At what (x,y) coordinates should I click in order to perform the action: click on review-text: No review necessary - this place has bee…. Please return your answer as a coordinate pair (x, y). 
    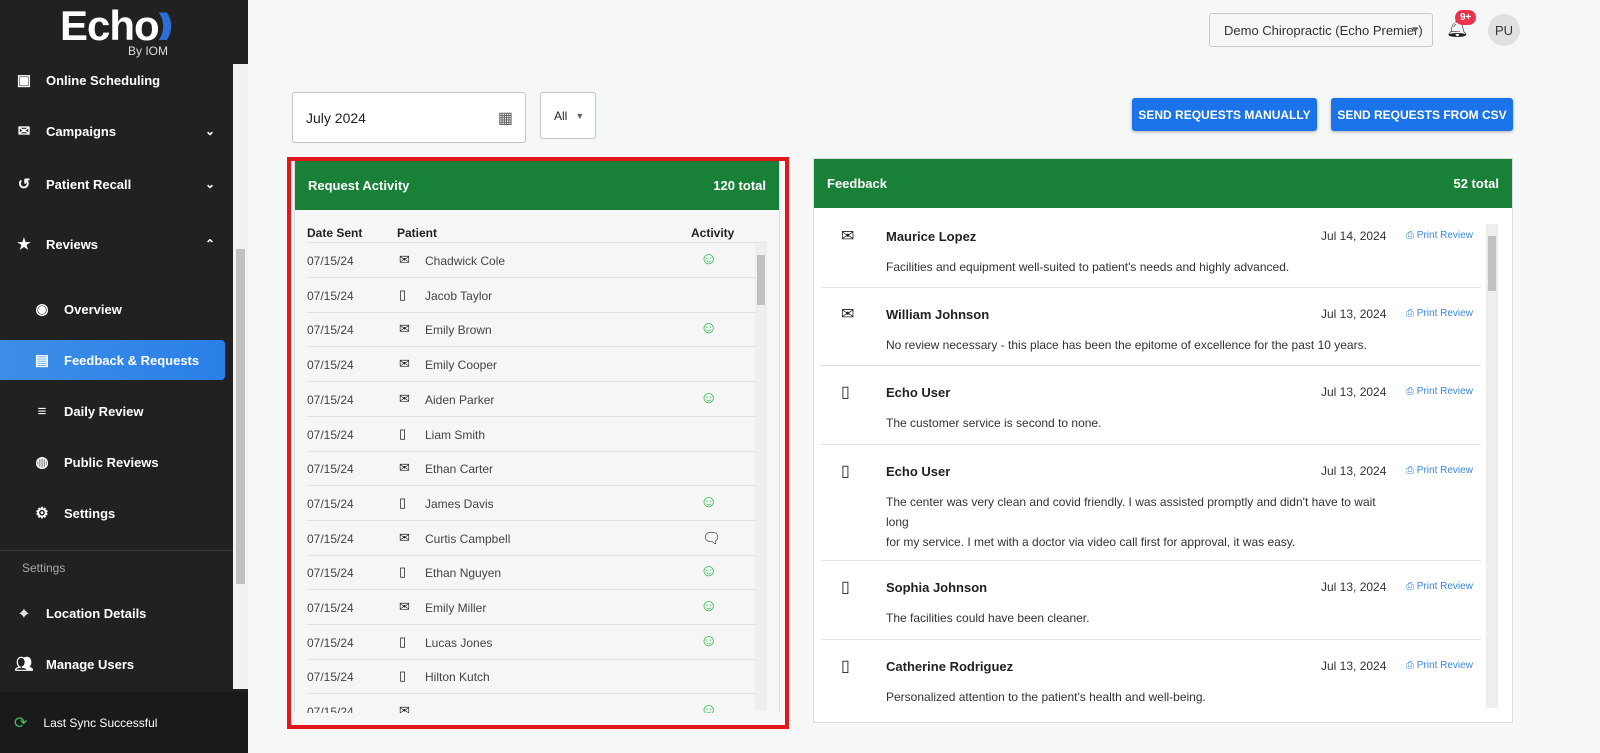
    Looking at the image, I should click on (1126, 345).